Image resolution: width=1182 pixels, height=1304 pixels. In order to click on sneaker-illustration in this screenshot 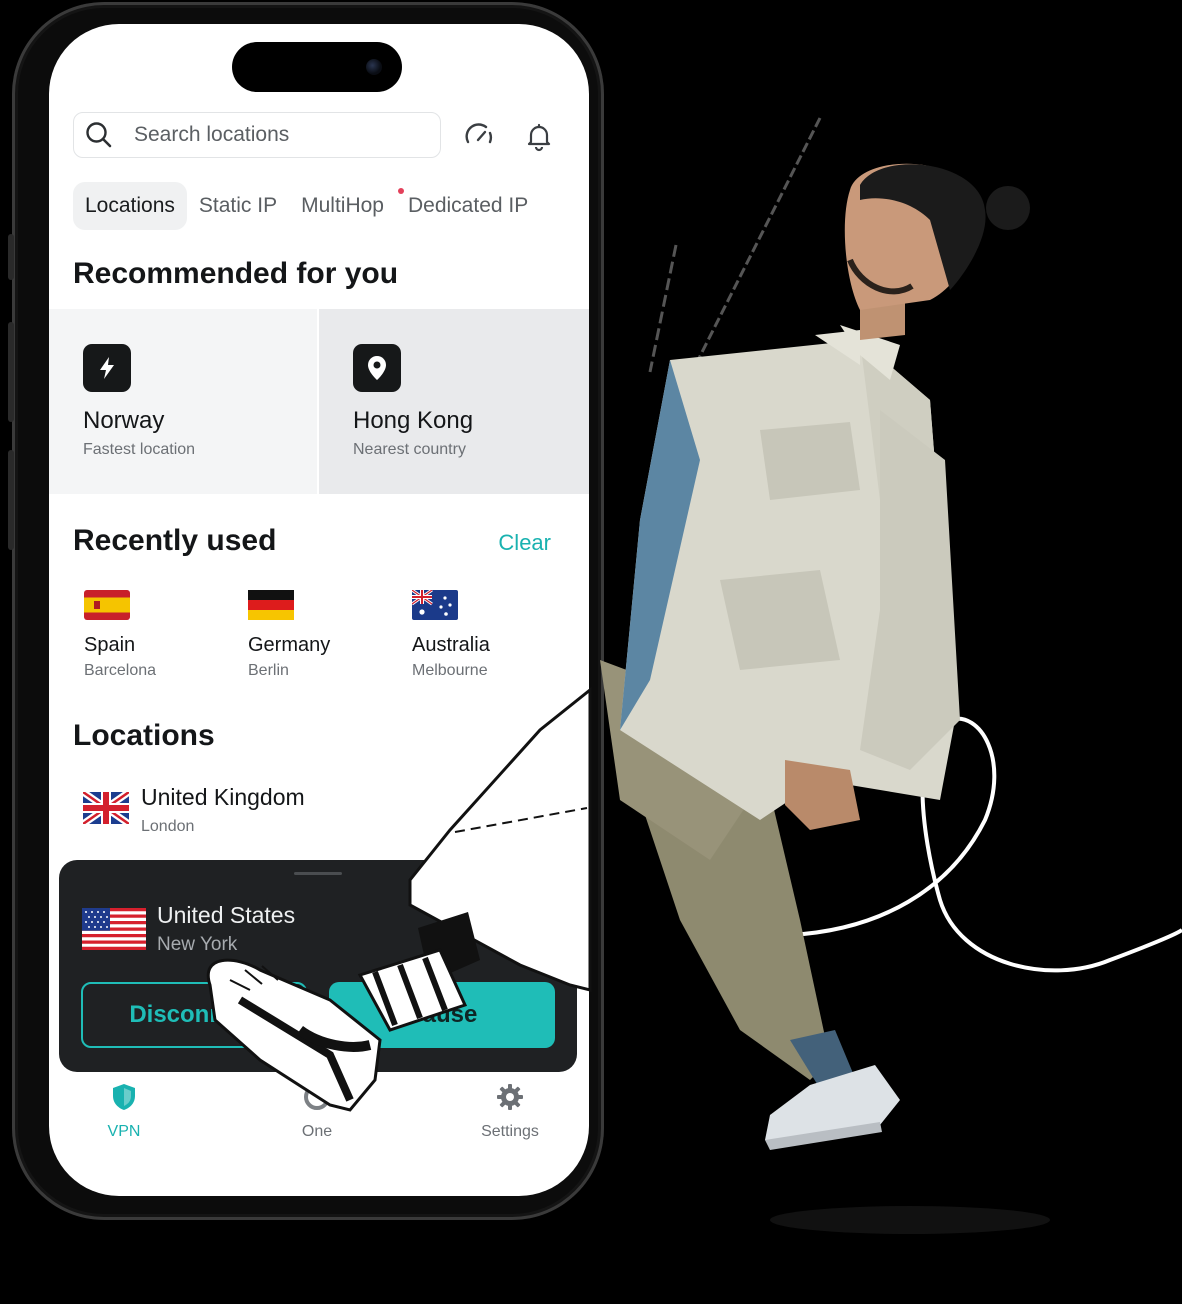, I will do `click(399, 899)`.